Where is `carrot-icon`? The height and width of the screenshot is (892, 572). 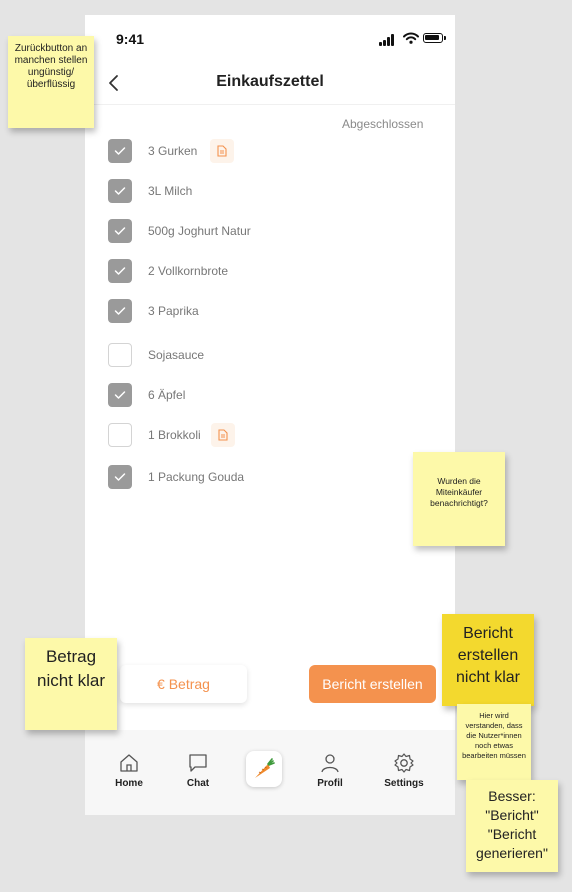 carrot-icon is located at coordinates (265, 768).